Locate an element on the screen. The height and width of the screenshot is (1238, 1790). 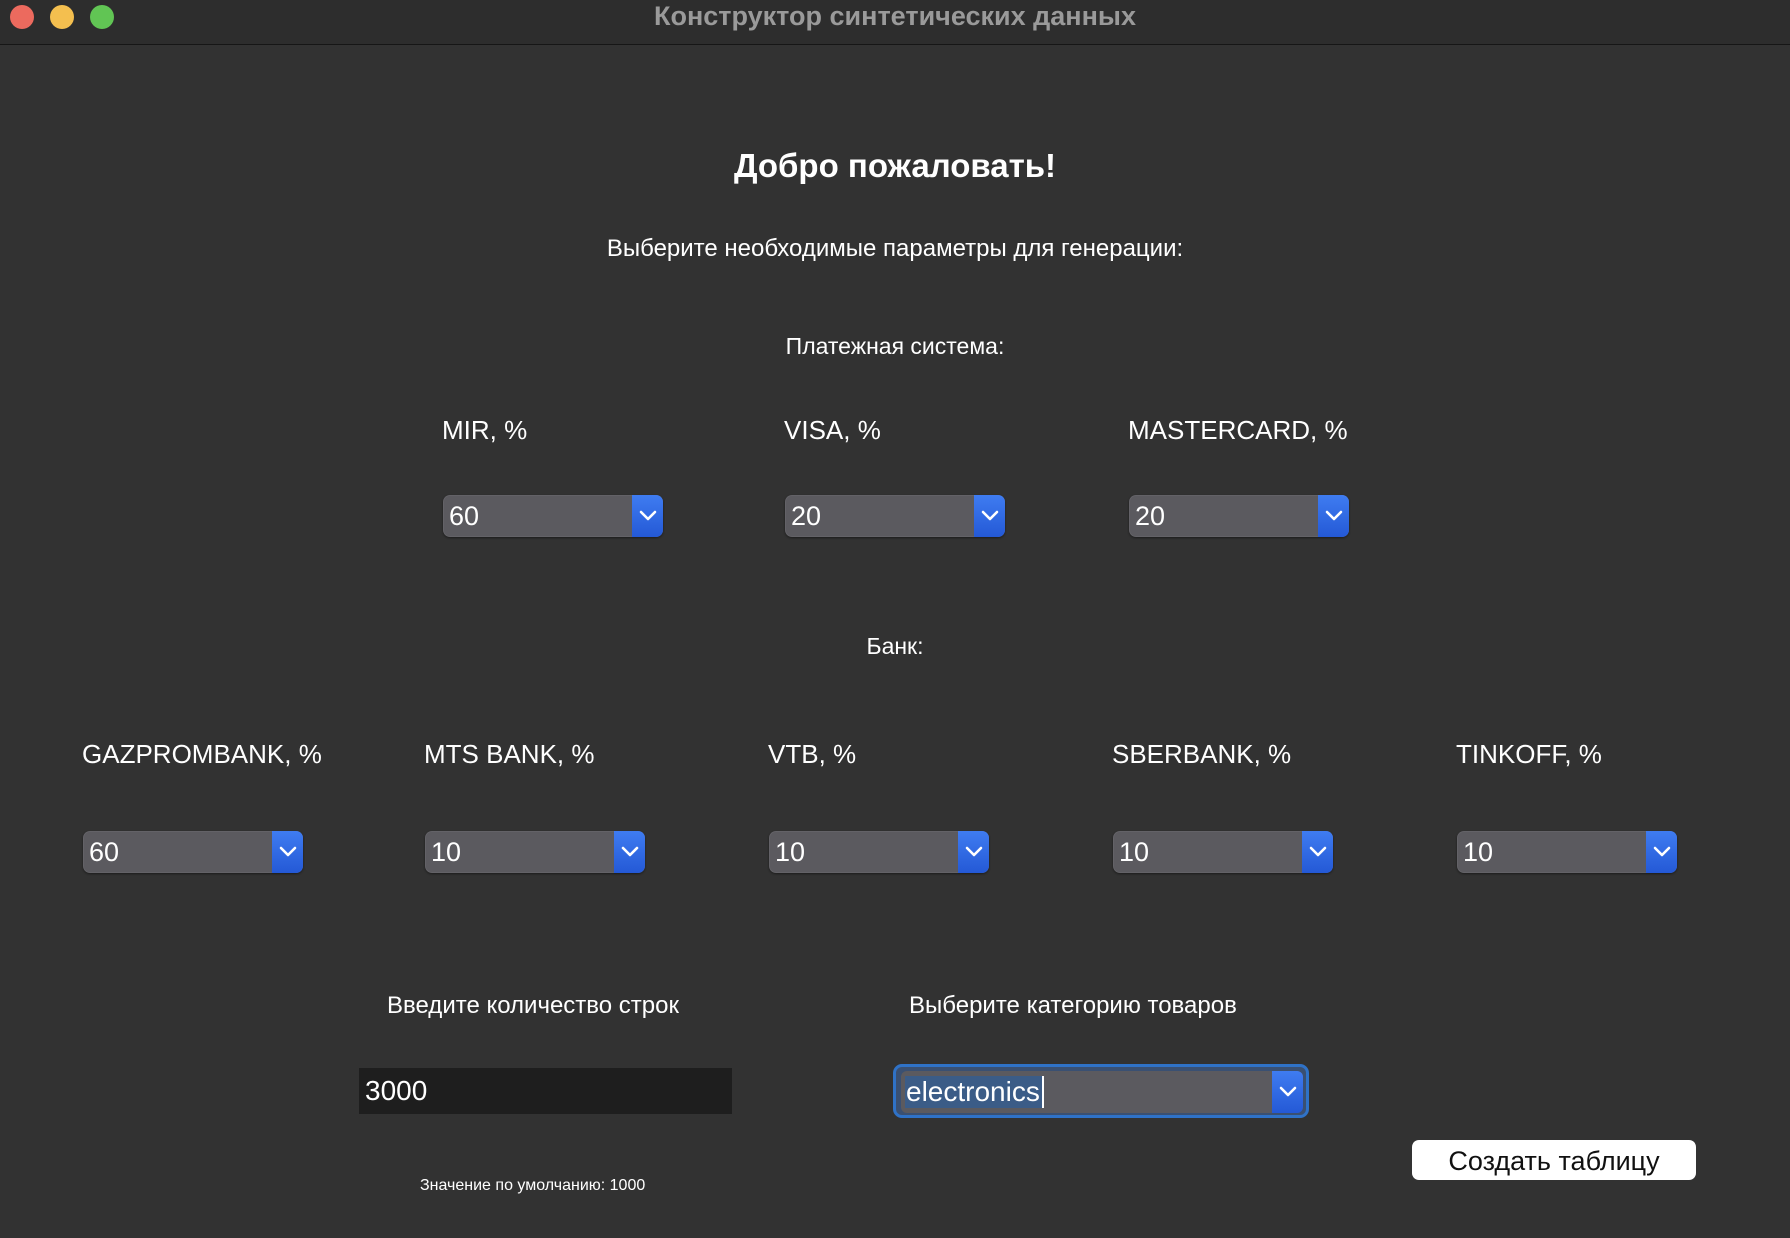
title-bar: Конструктор синтетических данных is located at coordinates (895, 22).